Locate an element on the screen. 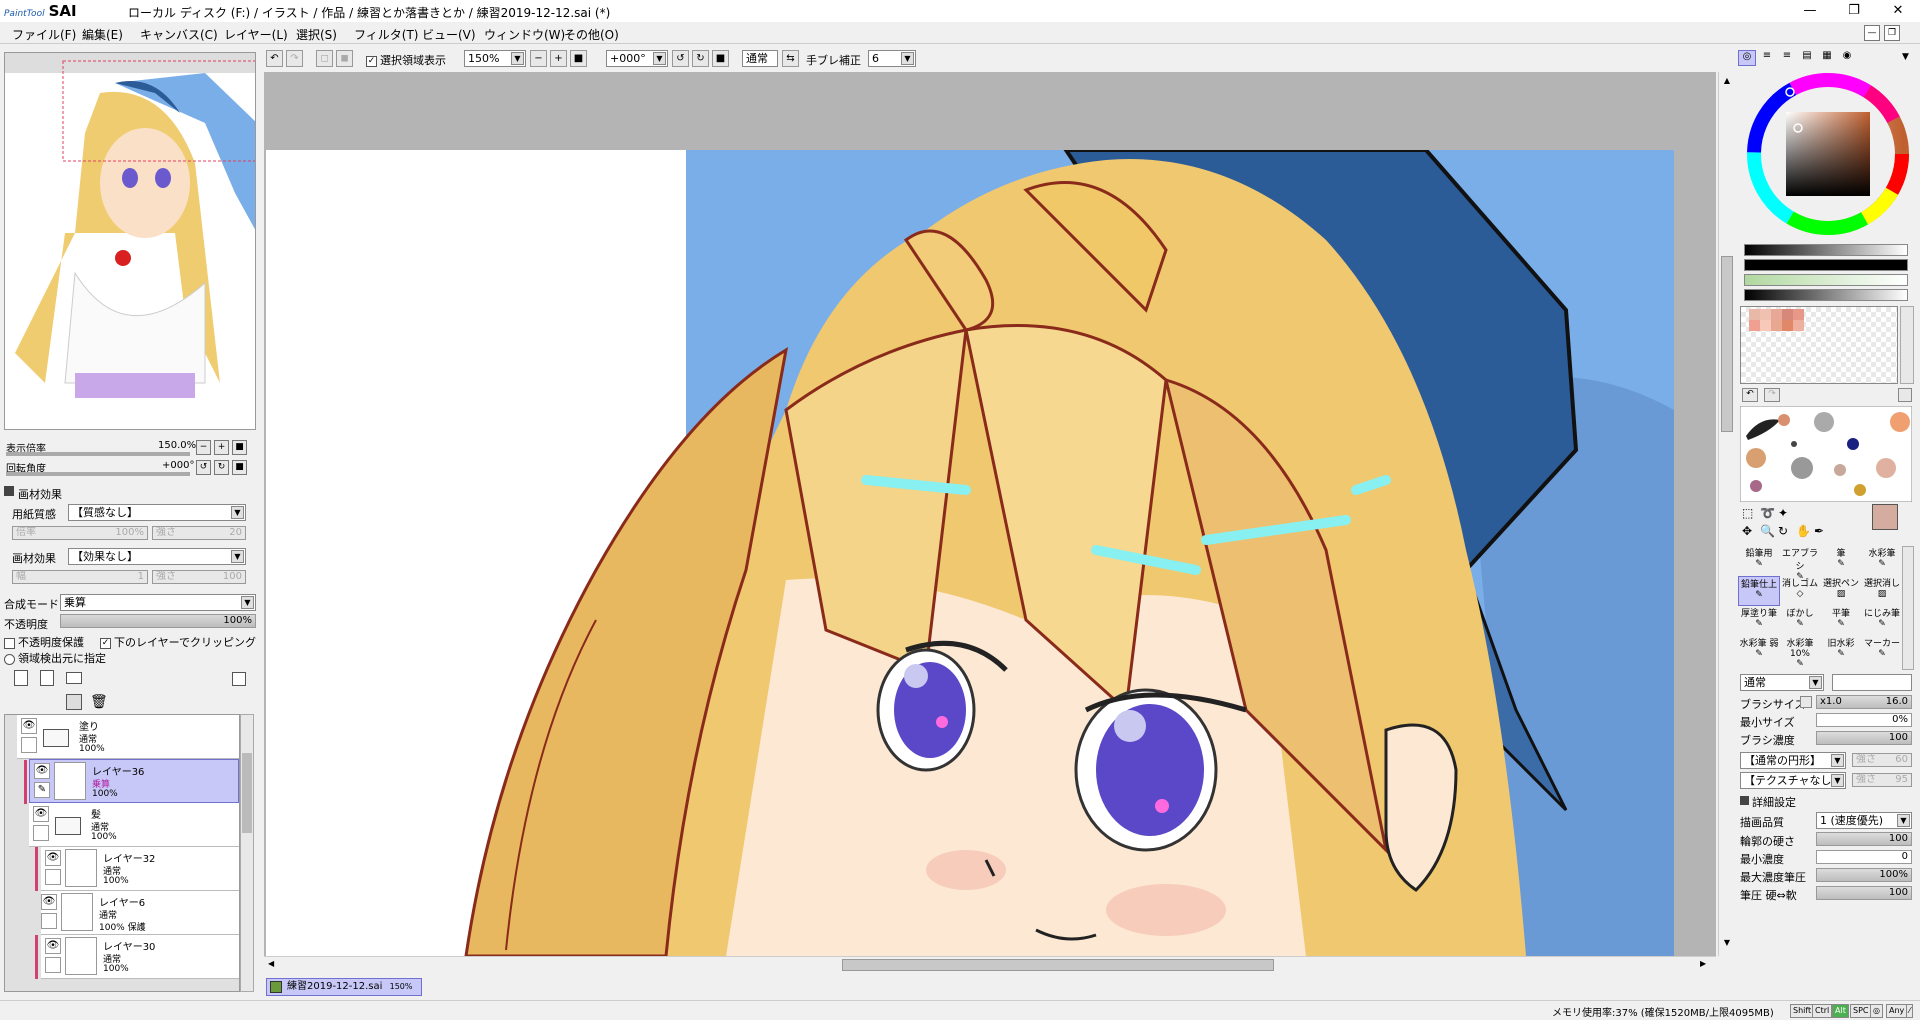  move-tool-icon: ✥ is located at coordinates (1747, 531).